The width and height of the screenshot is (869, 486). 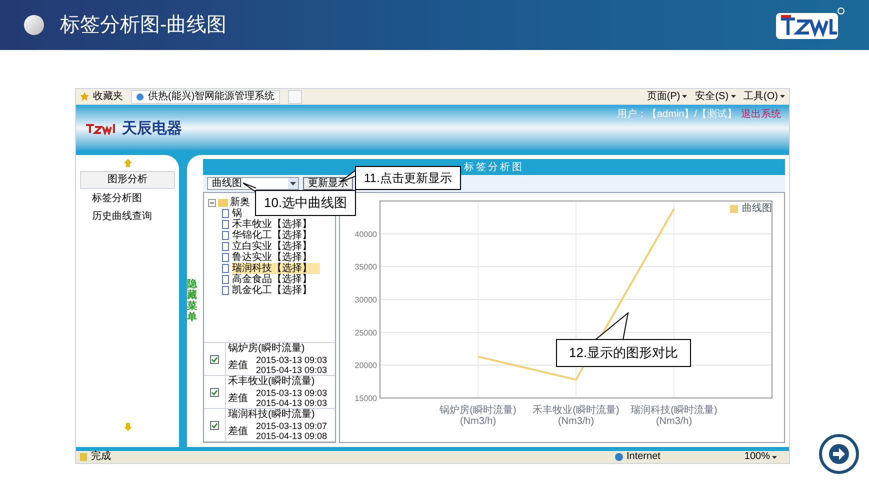 I want to click on page-icon, so click(x=83, y=457).